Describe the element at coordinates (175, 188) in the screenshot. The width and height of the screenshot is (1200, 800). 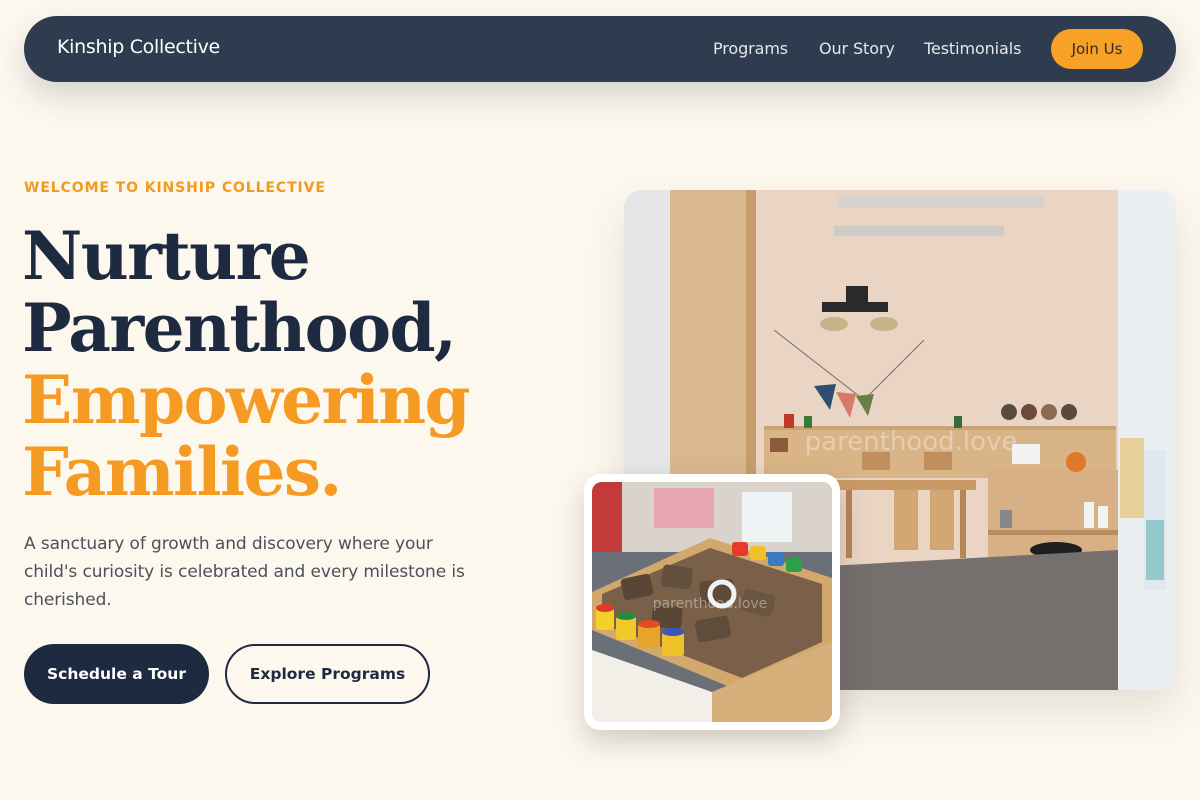
I see `hero-eyebrow: WELCOME TO KINSHIP COLLECTIVE` at that location.